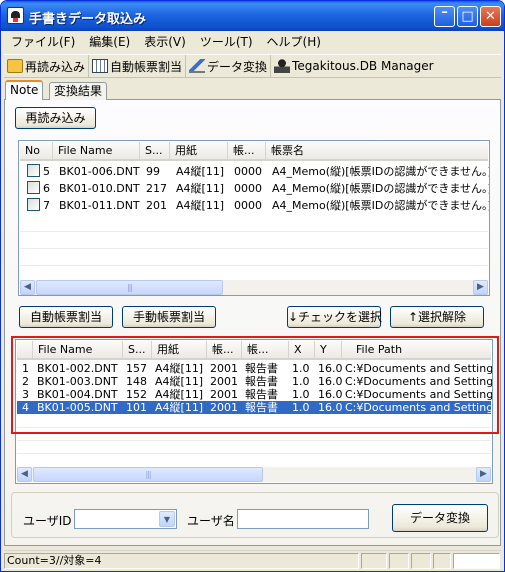 The height and width of the screenshot is (572, 505). Describe the element at coordinates (55, 66) in the screenshot. I see `toolbar-reload-label: 再読み込み` at that location.